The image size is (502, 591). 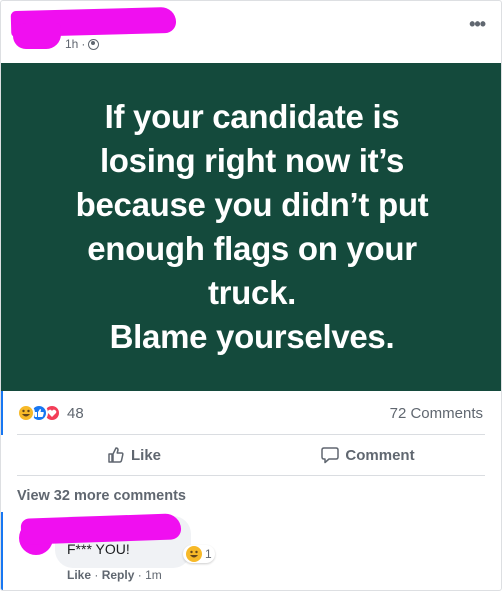 What do you see at coordinates (477, 24) in the screenshot?
I see `more-options-icon: •••` at bounding box center [477, 24].